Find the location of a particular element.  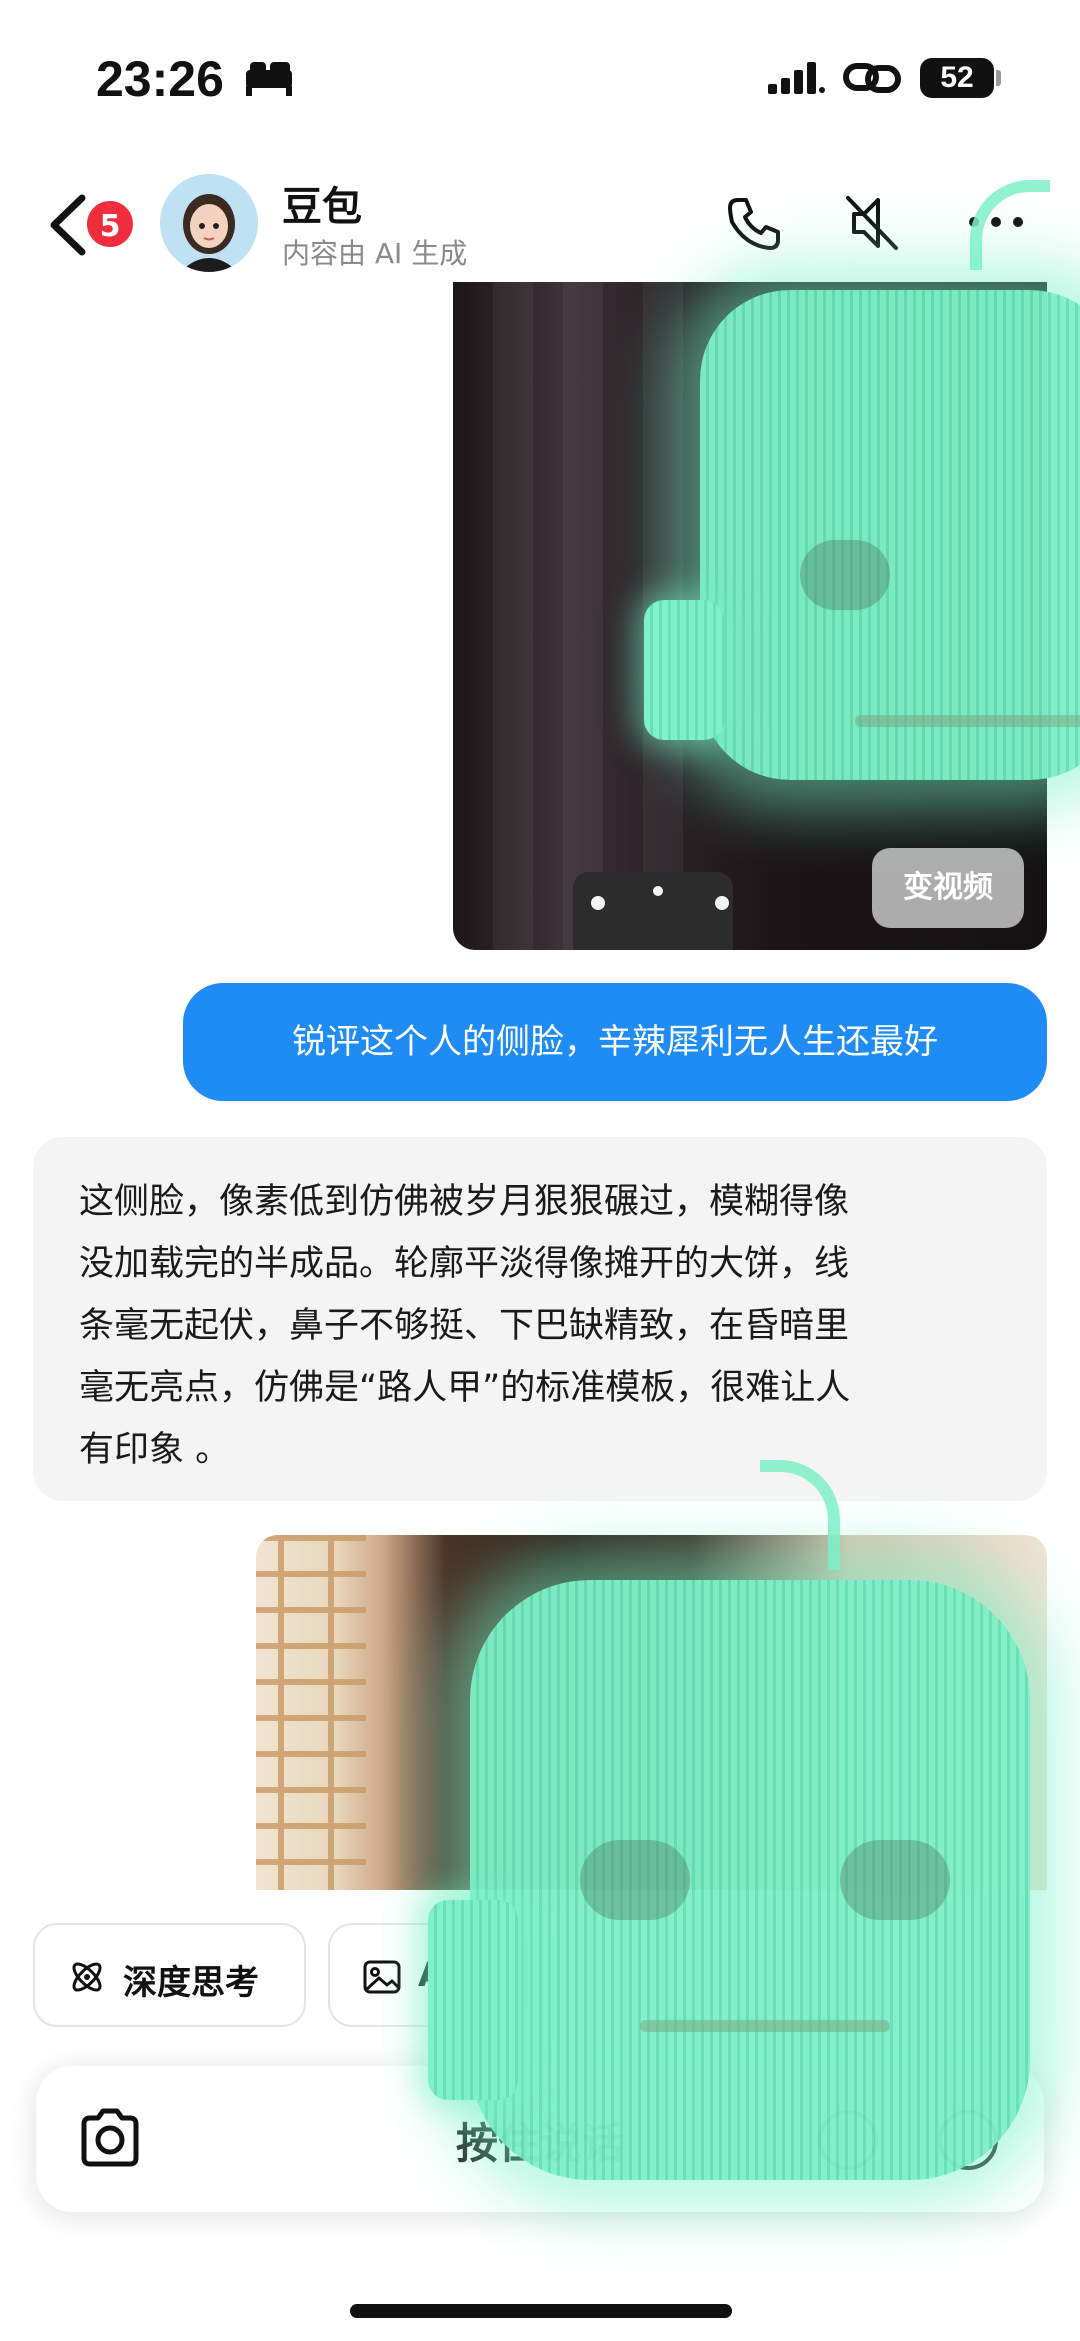

mute-icon is located at coordinates (872, 223).